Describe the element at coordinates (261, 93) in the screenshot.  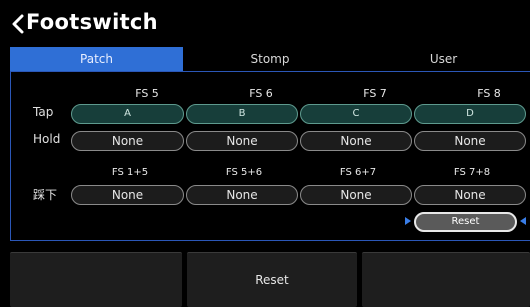
I see `column-header-fs6: FS 6` at that location.